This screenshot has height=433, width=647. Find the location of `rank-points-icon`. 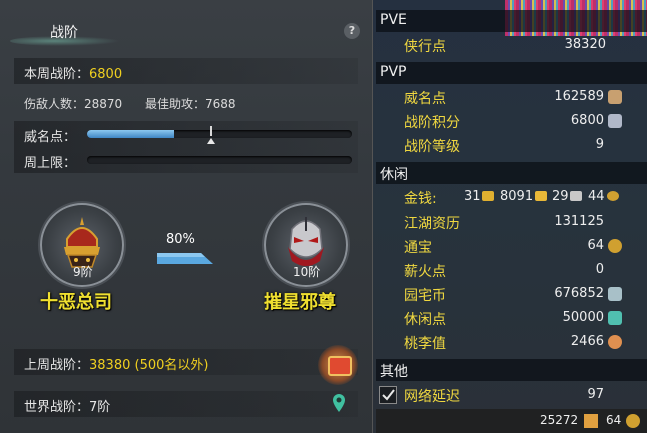

rank-points-icon is located at coordinates (615, 121).